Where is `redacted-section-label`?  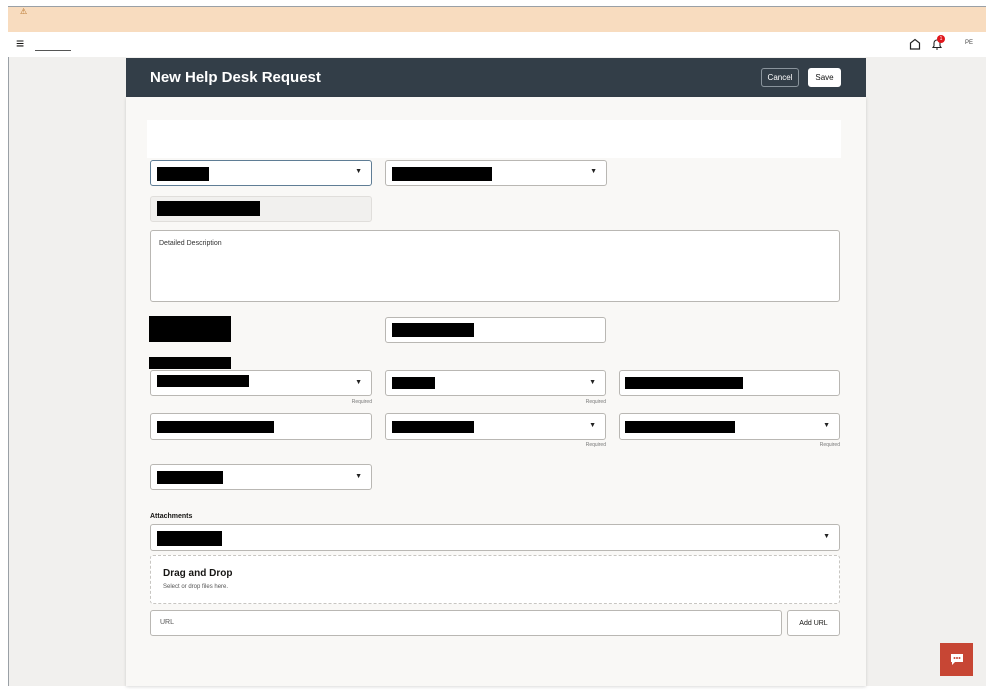 redacted-section-label is located at coordinates (190, 363).